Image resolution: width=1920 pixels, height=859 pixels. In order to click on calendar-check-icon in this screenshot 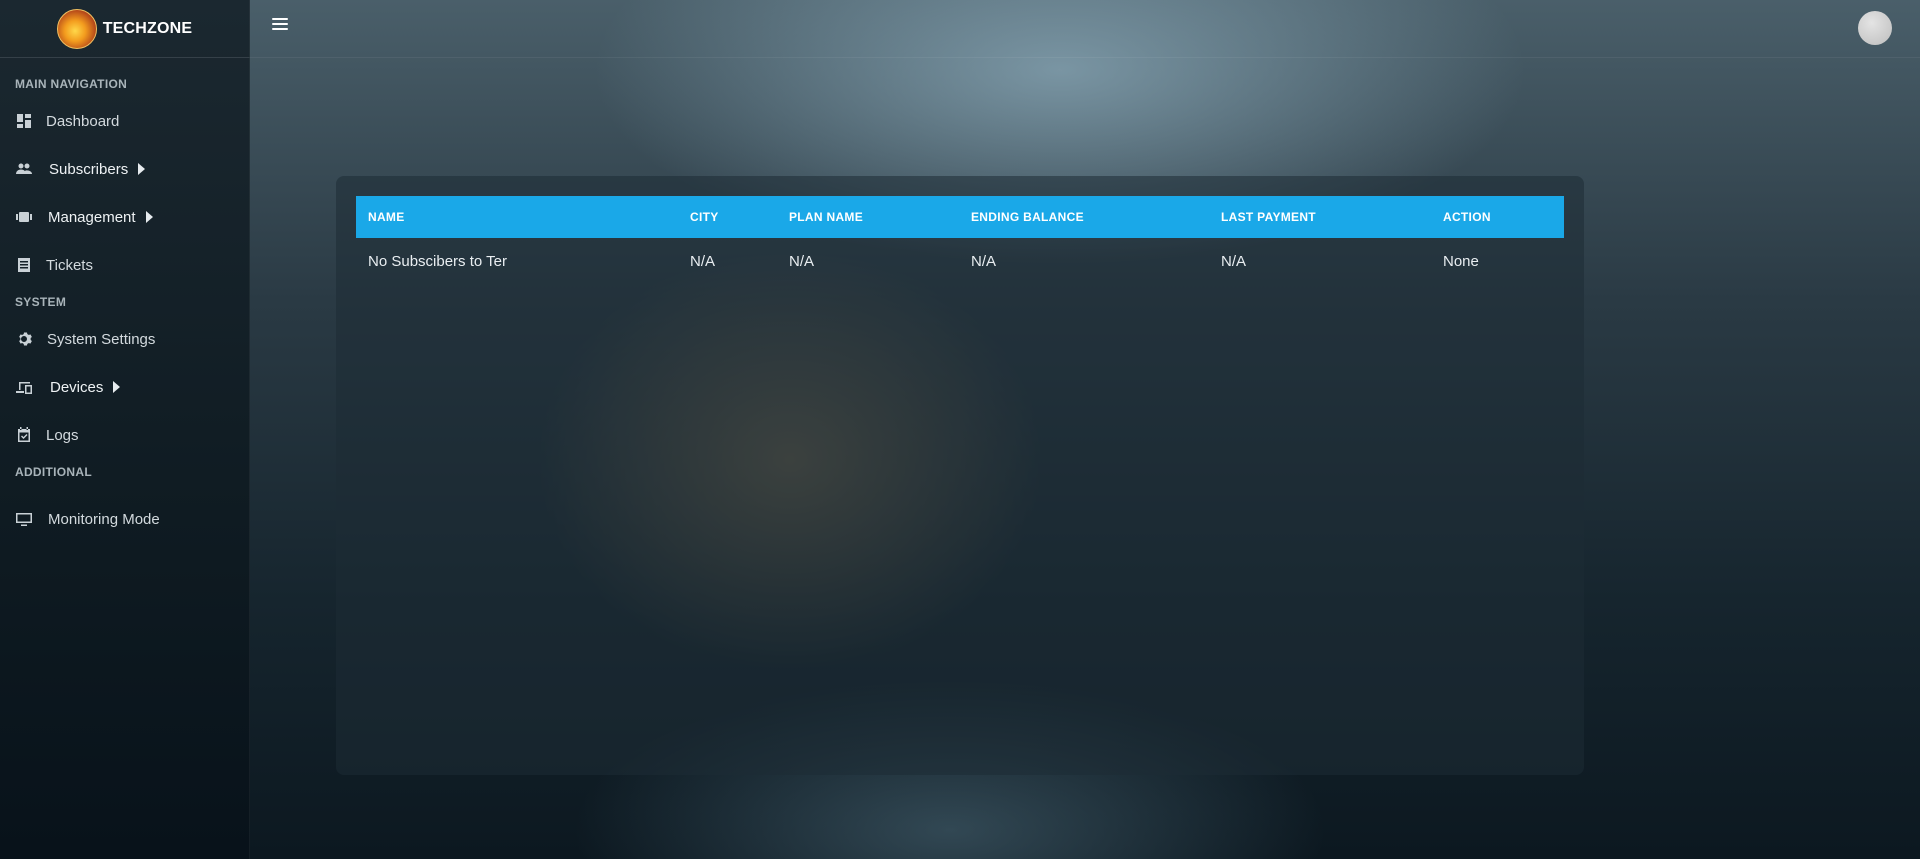, I will do `click(24, 435)`.